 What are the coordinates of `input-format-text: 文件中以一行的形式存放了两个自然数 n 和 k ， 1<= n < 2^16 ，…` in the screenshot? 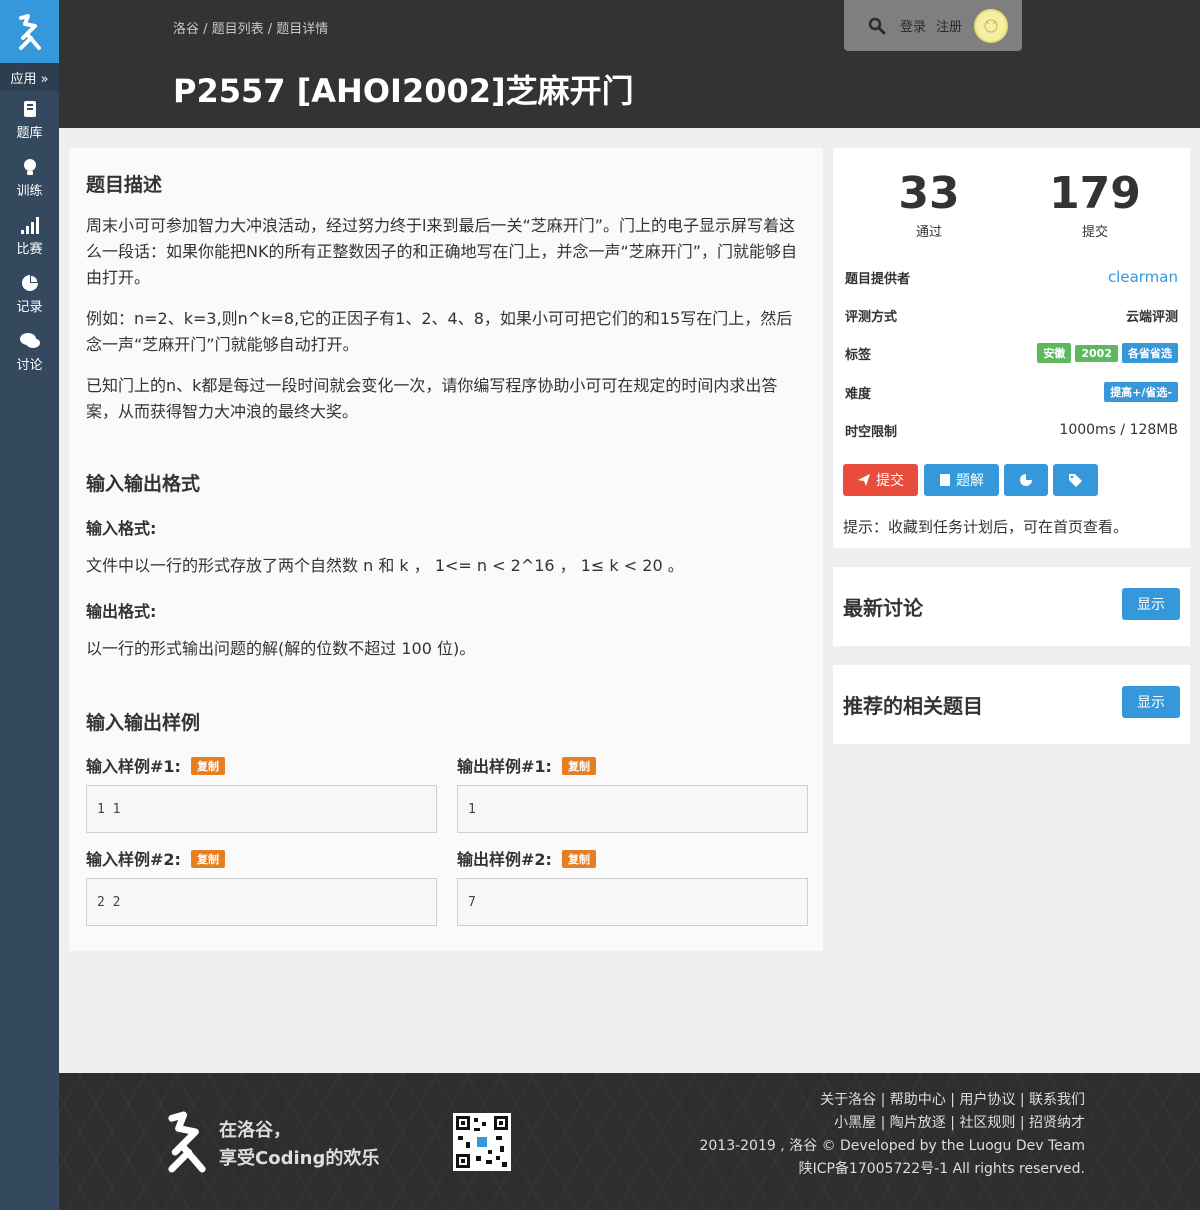 It's located at (385, 565).